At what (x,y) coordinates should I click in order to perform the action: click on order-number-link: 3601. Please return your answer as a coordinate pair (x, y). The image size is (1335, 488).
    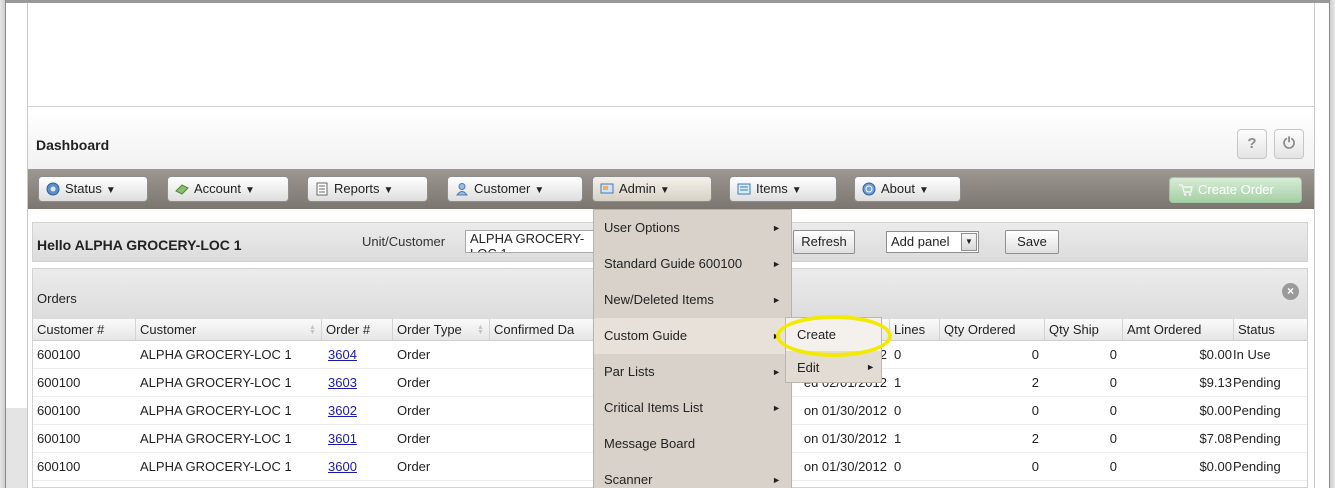
    Looking at the image, I should click on (342, 438).